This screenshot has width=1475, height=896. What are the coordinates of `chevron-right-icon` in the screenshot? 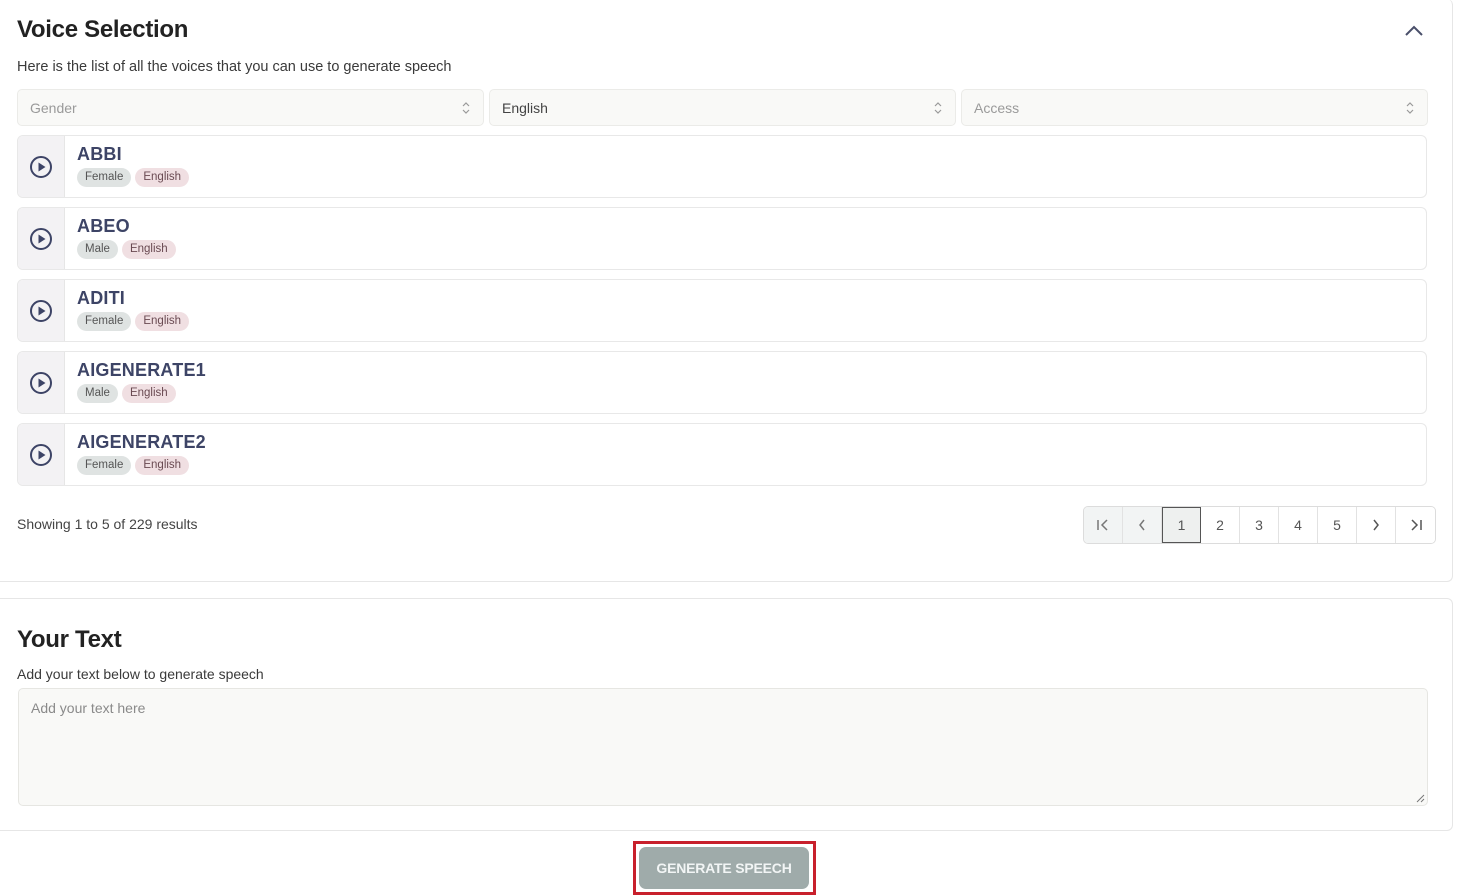 It's located at (1376, 525).